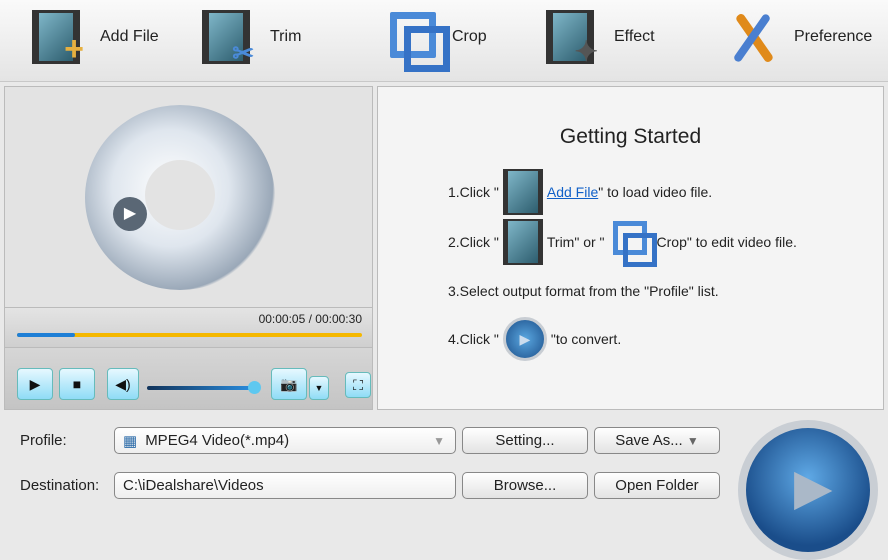  I want to click on step2-text-end: Crop" to edit video file., so click(726, 242).